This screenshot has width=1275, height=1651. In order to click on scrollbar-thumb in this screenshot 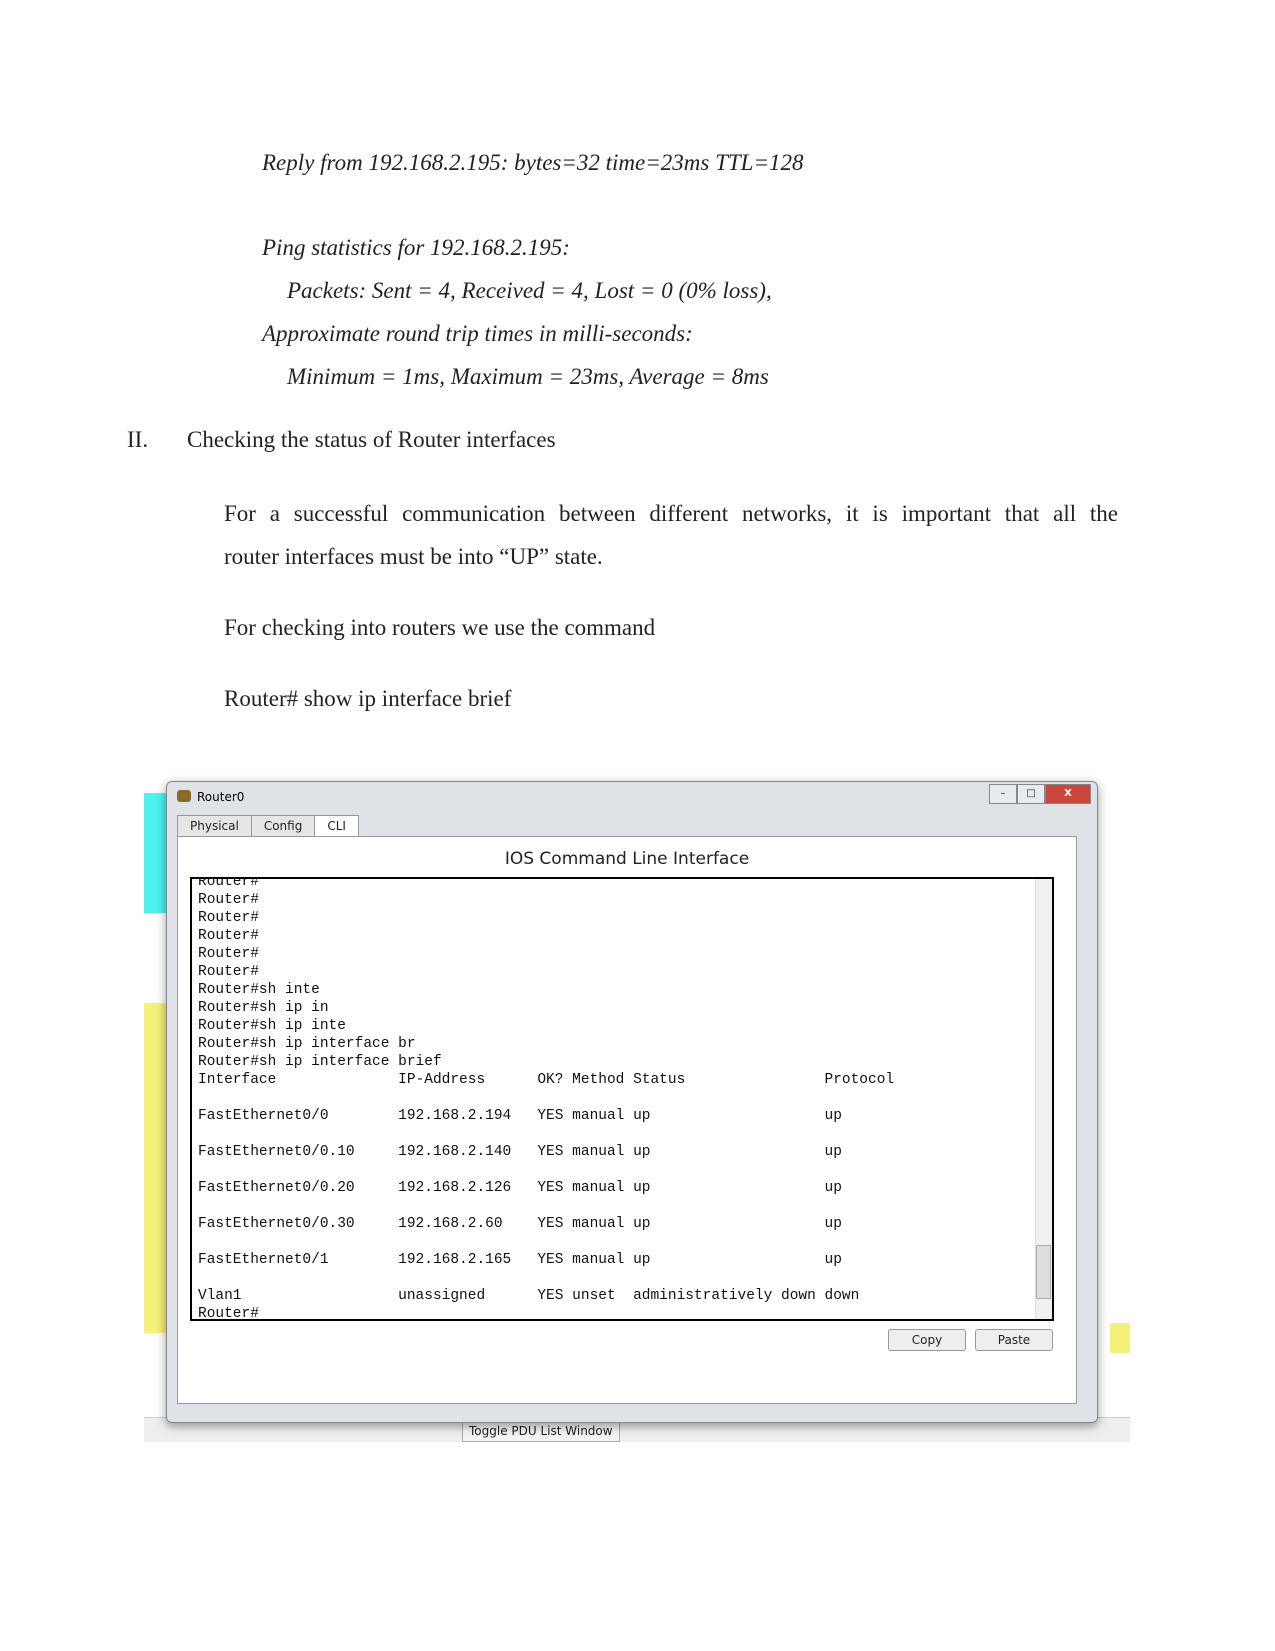, I will do `click(1043, 1272)`.